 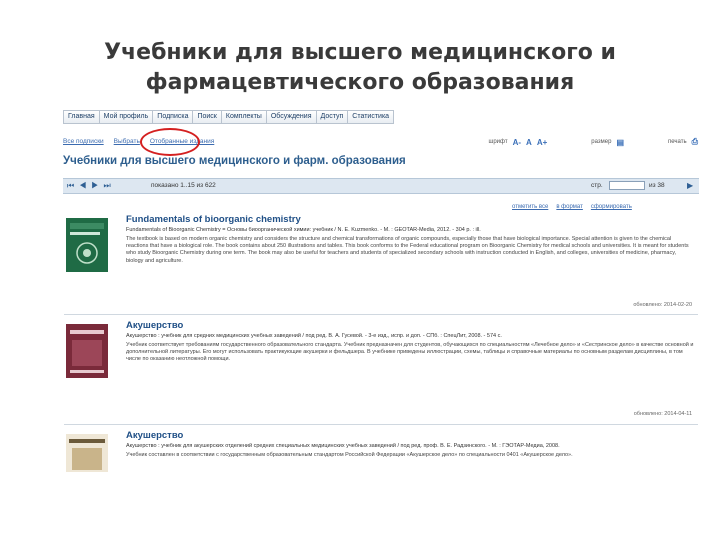 I want to click on view-label: размер, so click(x=601, y=142).